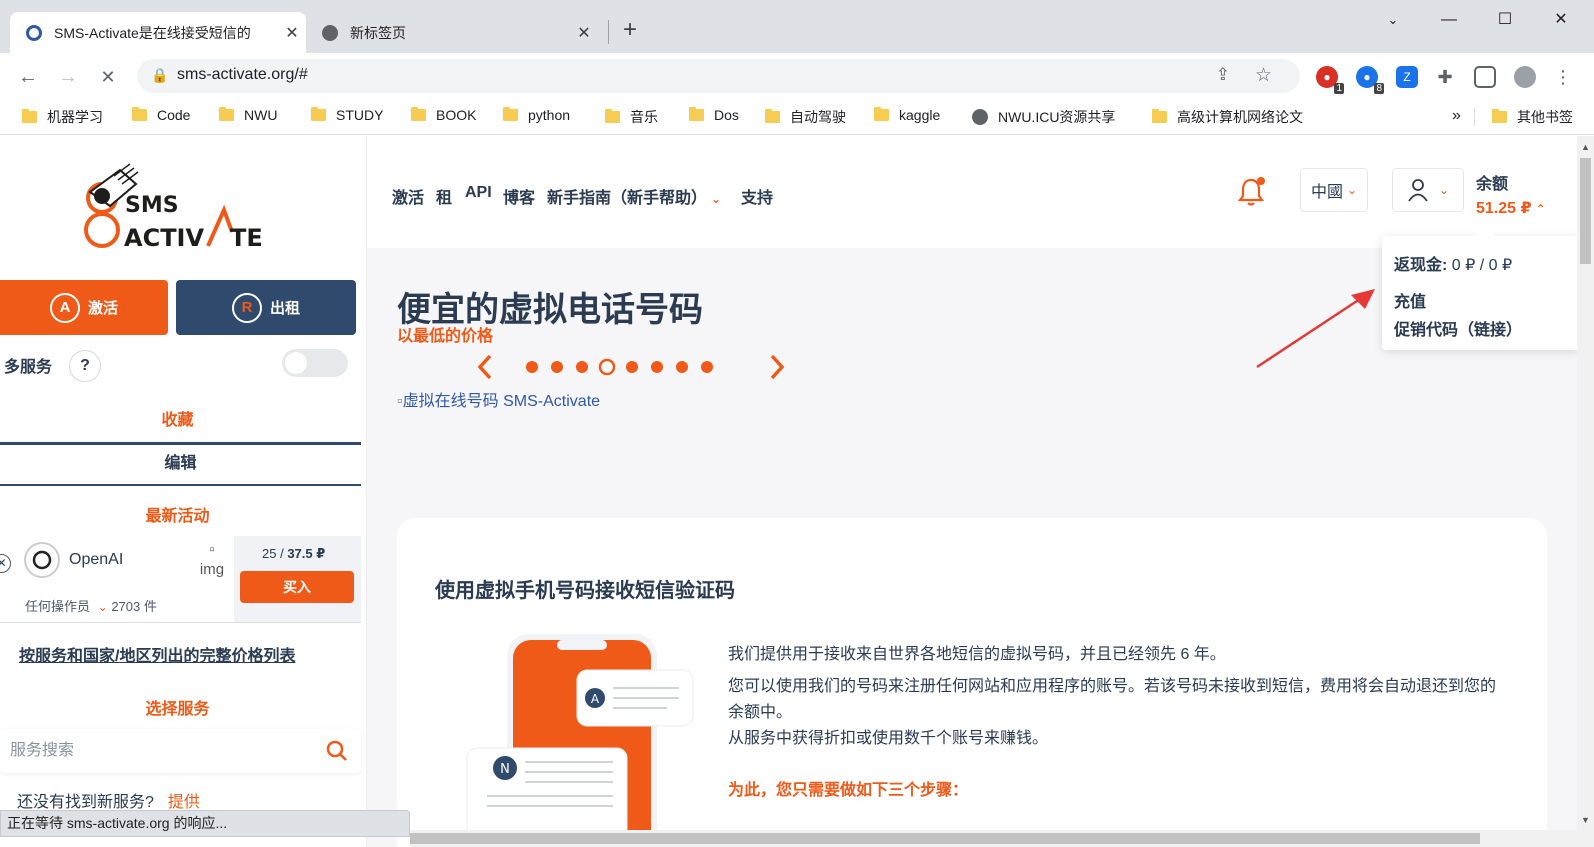  I want to click on horizontal-scrollbar, so click(993, 838).